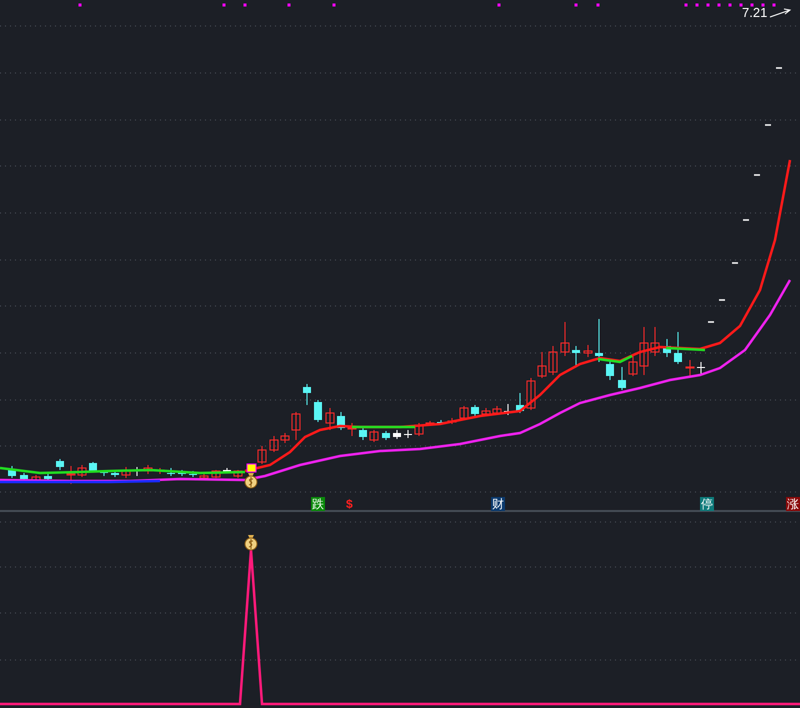 The width and height of the screenshot is (800, 708). What do you see at coordinates (349, 504) in the screenshot?
I see `dollar-signal: $` at bounding box center [349, 504].